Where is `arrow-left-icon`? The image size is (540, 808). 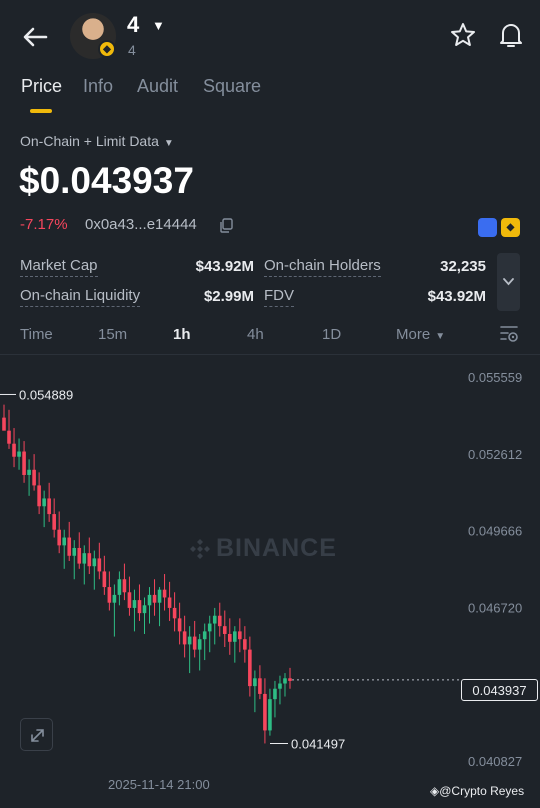 arrow-left-icon is located at coordinates (35, 37).